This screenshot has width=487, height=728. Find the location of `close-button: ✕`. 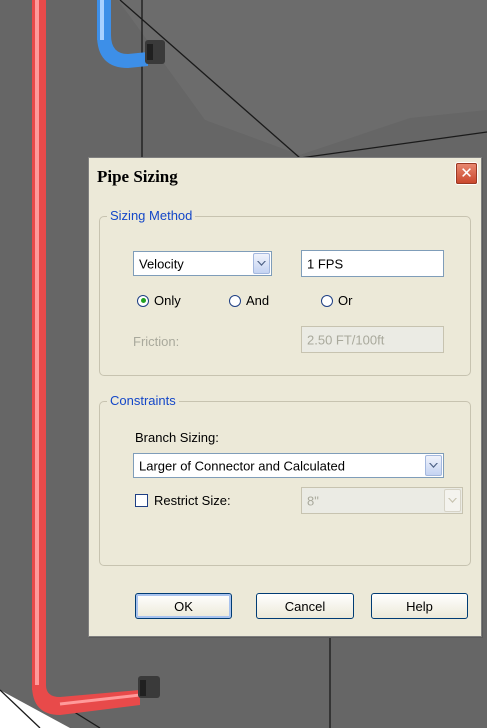

close-button: ✕ is located at coordinates (466, 173).